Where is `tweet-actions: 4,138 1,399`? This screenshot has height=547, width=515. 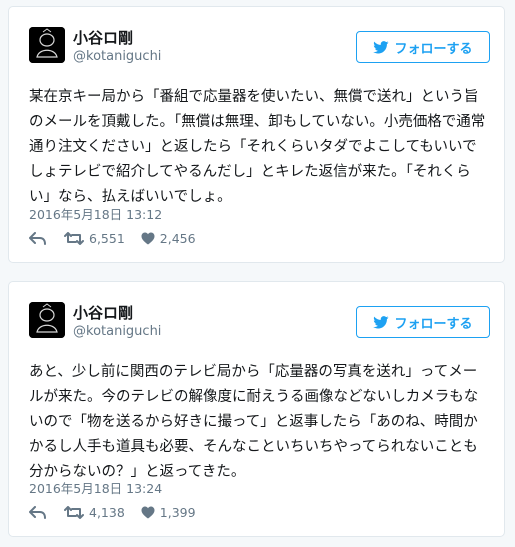 tweet-actions: 4,138 1,399 is located at coordinates (112, 512).